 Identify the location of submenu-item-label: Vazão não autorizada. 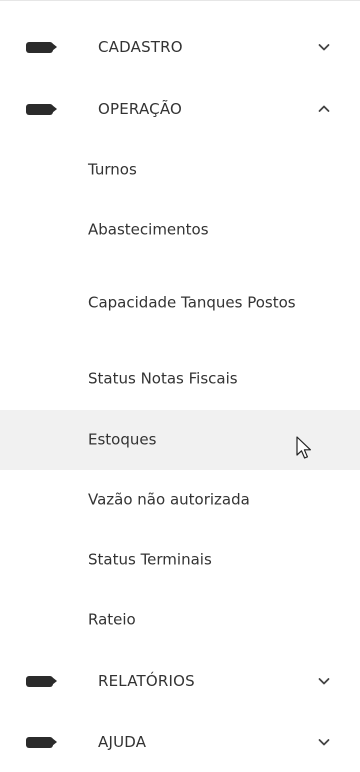
(169, 499).